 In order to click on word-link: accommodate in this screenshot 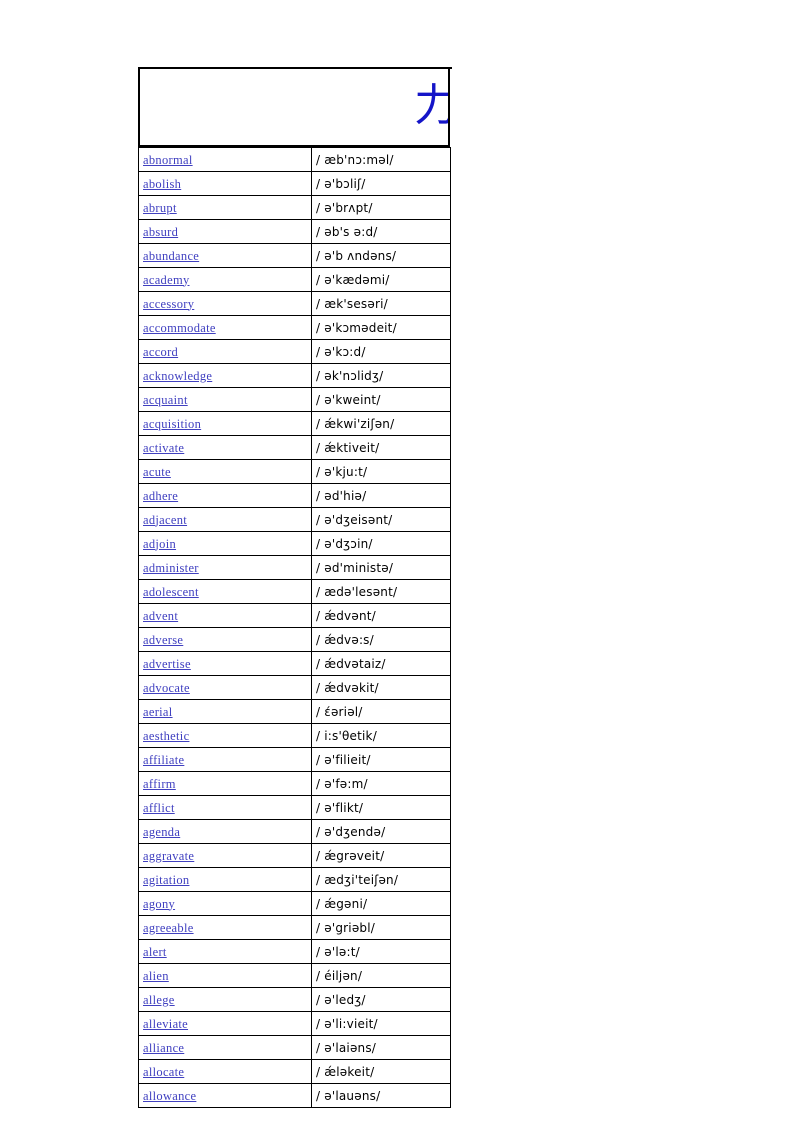, I will do `click(179, 328)`.